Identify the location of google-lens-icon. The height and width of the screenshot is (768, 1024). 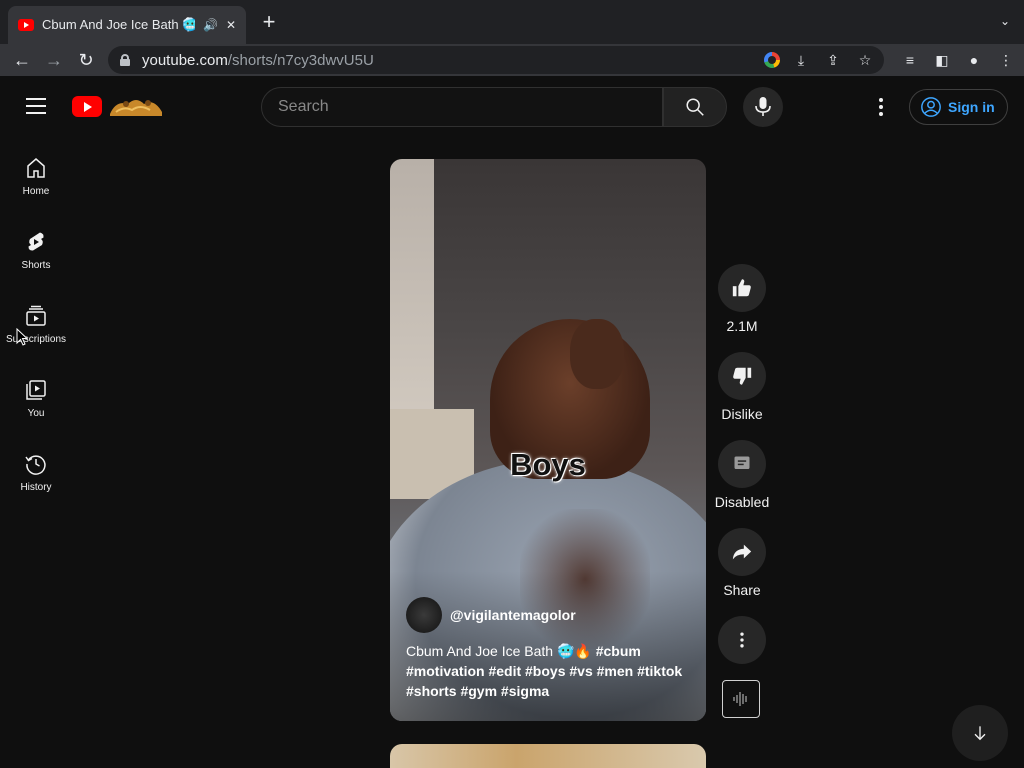
(772, 60).